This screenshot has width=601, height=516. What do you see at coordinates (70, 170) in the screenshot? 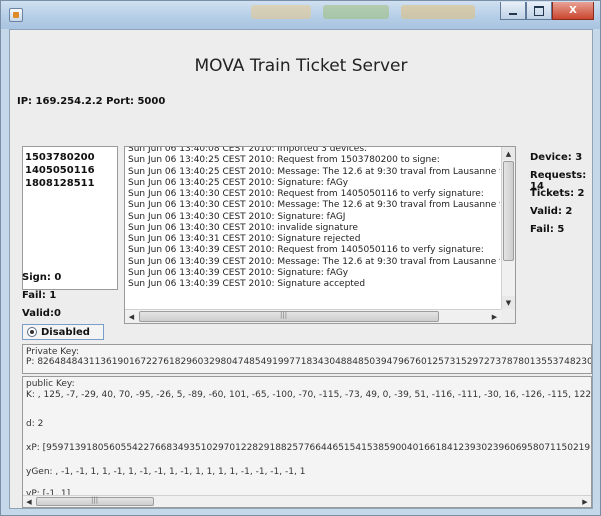
I see `list-item: 1405050116` at bounding box center [70, 170].